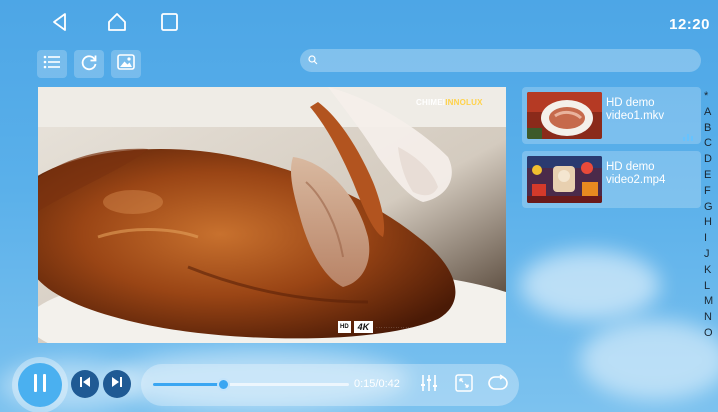  Describe the element at coordinates (636, 173) in the screenshot. I see `playlist-item-title: HD demo video2.mp4` at that location.